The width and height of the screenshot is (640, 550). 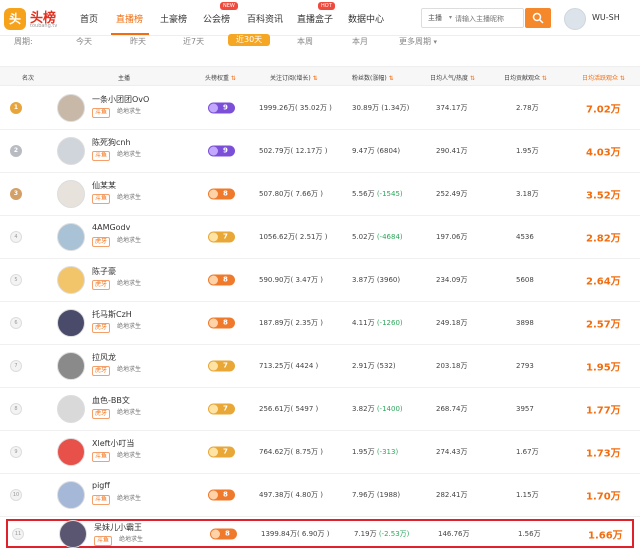 What do you see at coordinates (193, 41) in the screenshot?
I see `period-7days: 近7天` at bounding box center [193, 41].